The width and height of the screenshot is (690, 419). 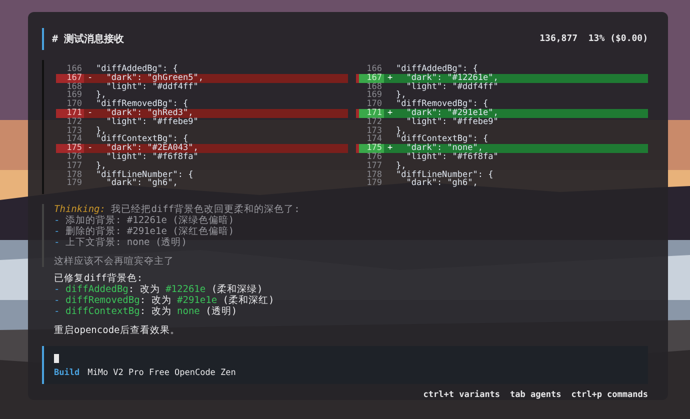 What do you see at coordinates (594, 39) in the screenshot?
I see `token-stats: 136,877 13% ($0.00)` at bounding box center [594, 39].